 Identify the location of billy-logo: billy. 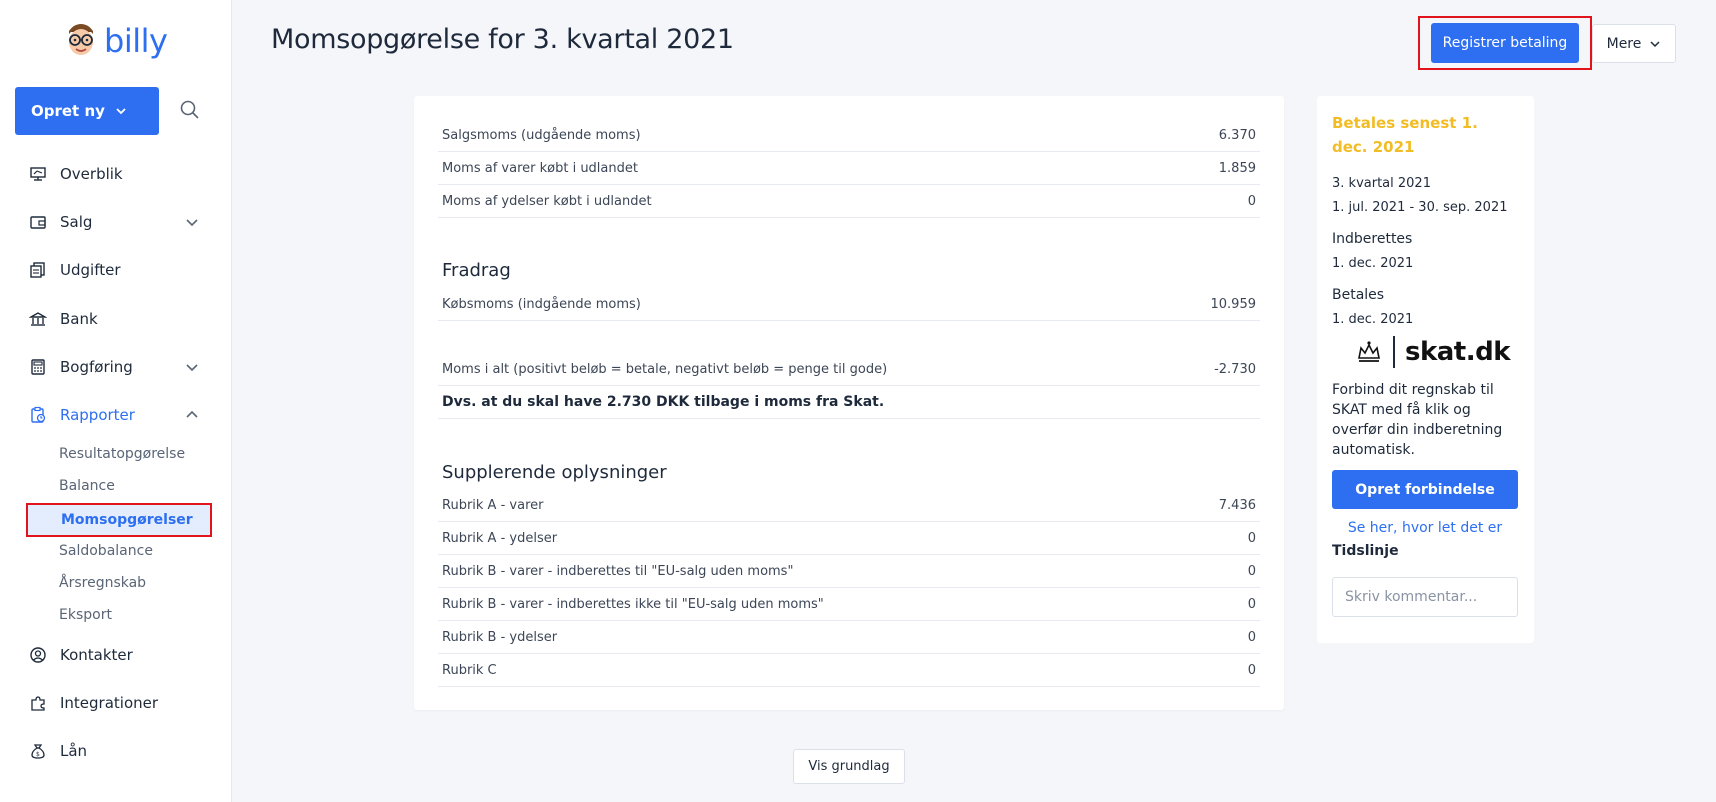
(116, 41).